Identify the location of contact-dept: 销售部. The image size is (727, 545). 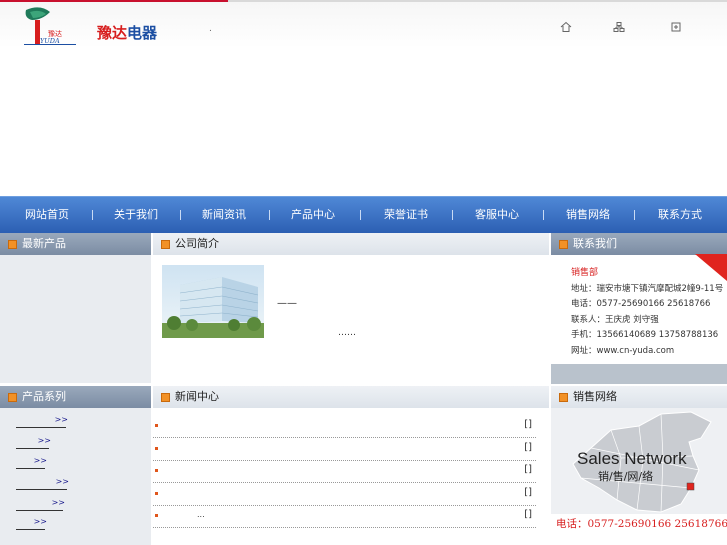
(585, 273).